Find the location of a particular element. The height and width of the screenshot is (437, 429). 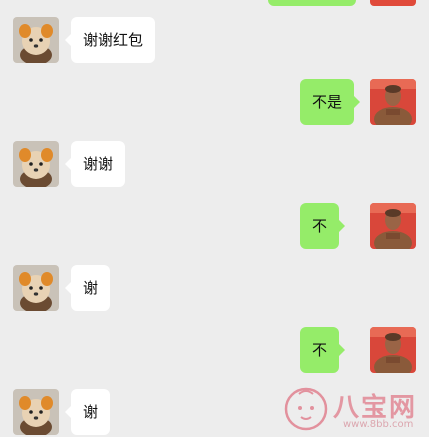

cropped-message-bubble is located at coordinates (312, 3).